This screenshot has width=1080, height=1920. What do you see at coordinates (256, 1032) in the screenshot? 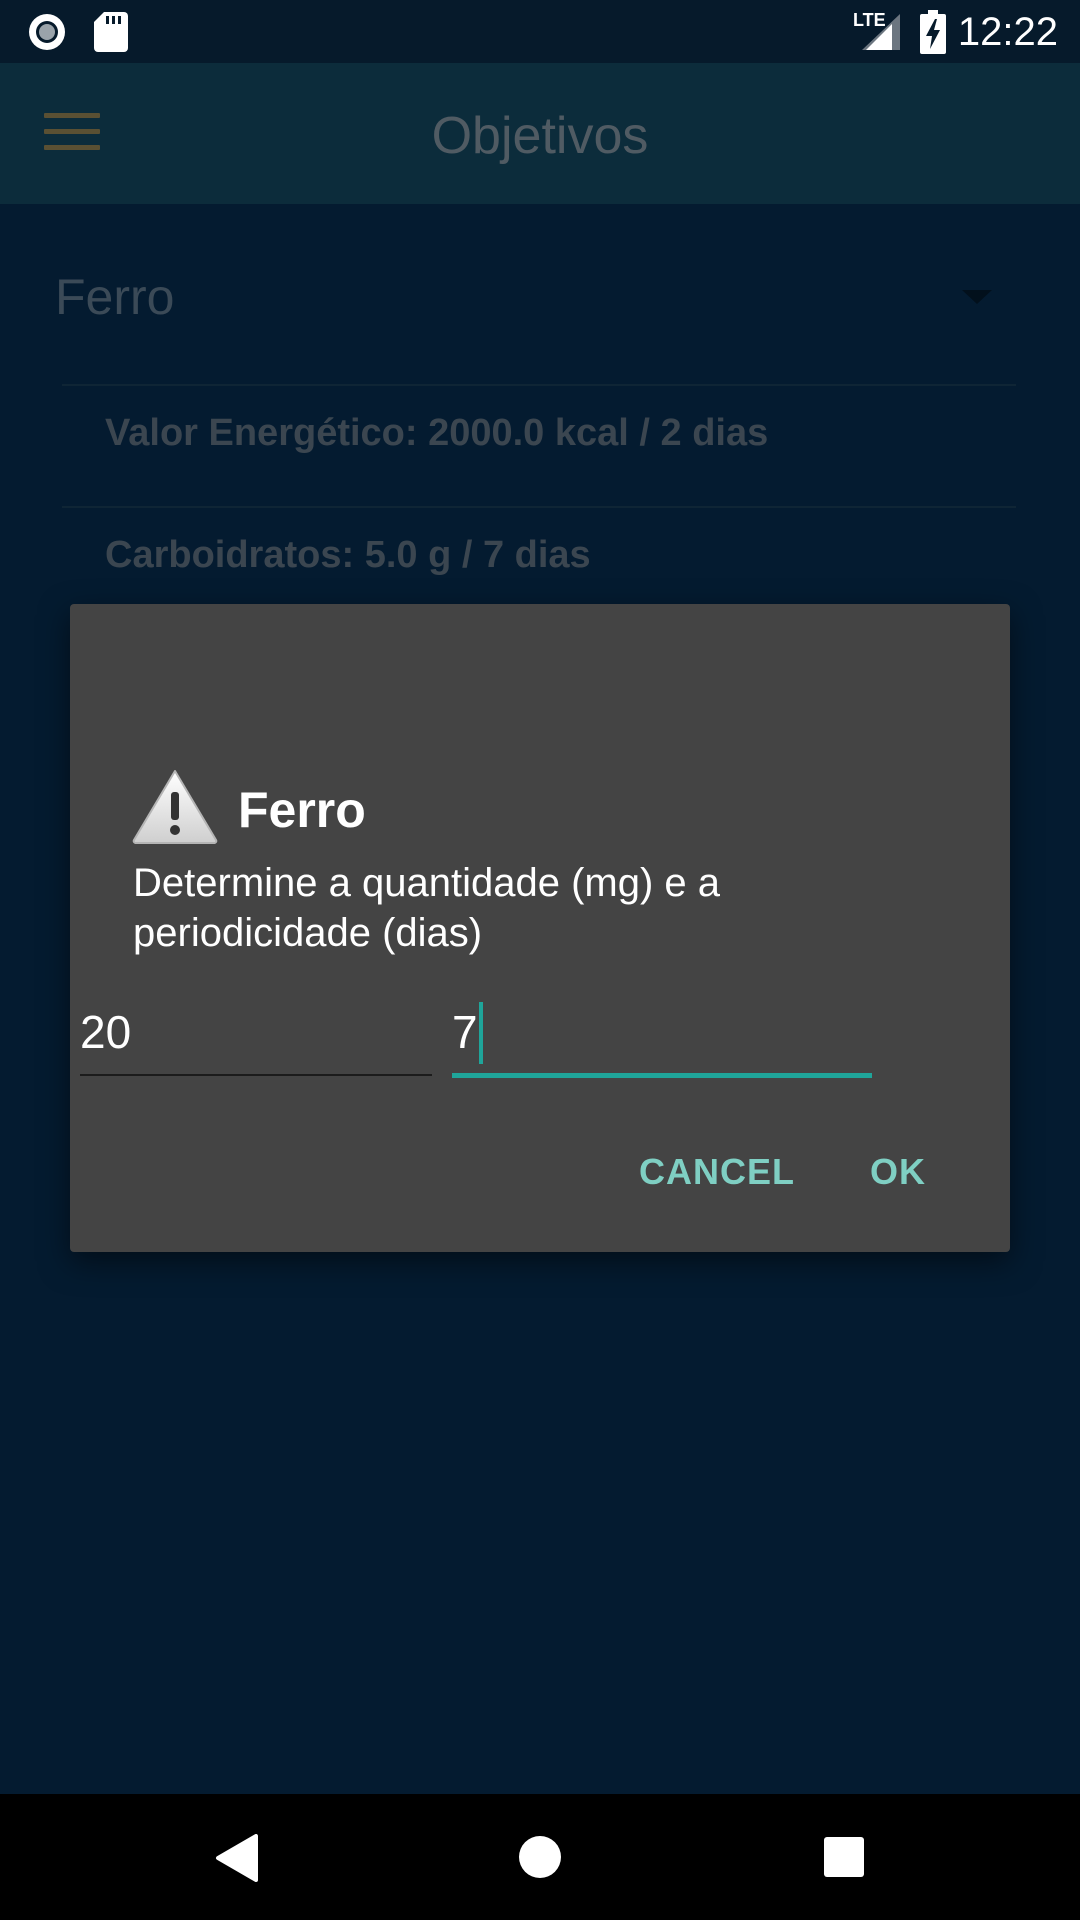
I see `quantity-input` at bounding box center [256, 1032].